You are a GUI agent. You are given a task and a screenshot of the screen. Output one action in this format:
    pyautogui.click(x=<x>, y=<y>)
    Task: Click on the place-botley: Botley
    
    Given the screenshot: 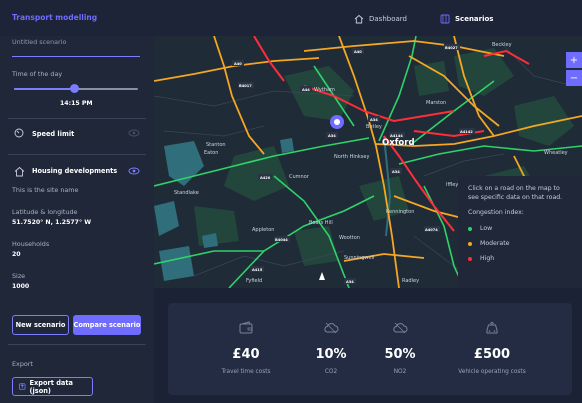 What is the action you would take?
    pyautogui.click(x=374, y=127)
    